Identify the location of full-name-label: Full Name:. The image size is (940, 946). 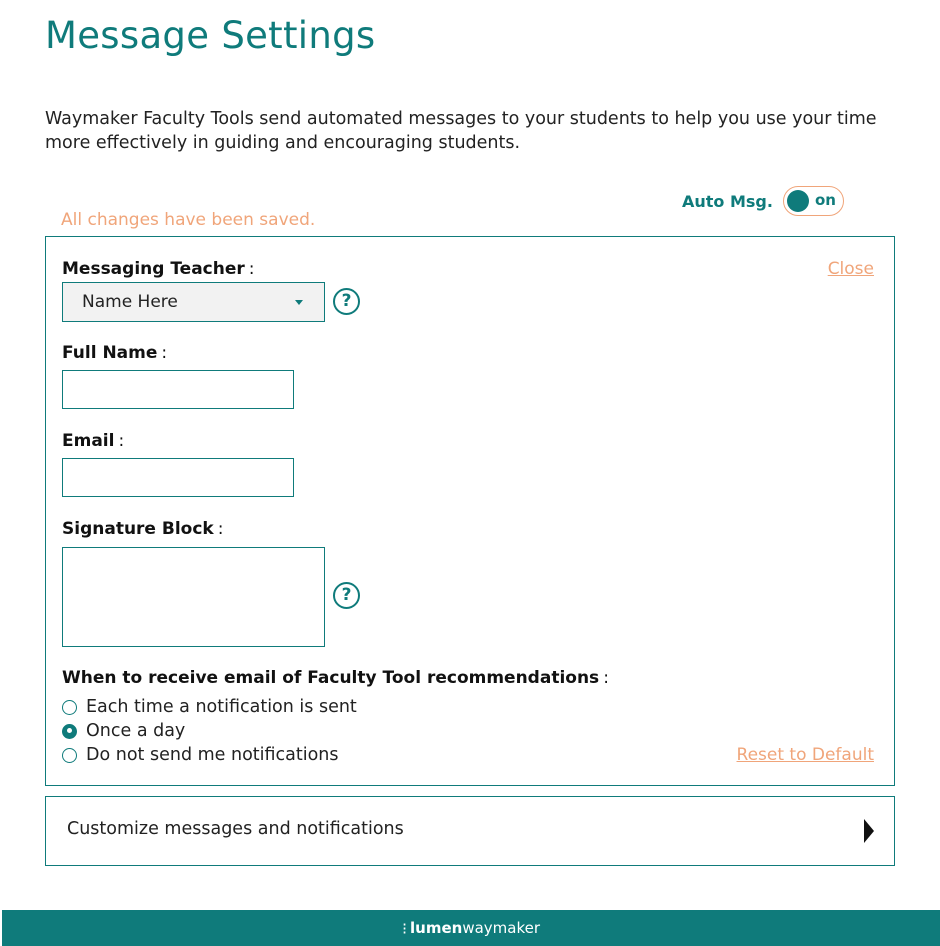
(115, 353).